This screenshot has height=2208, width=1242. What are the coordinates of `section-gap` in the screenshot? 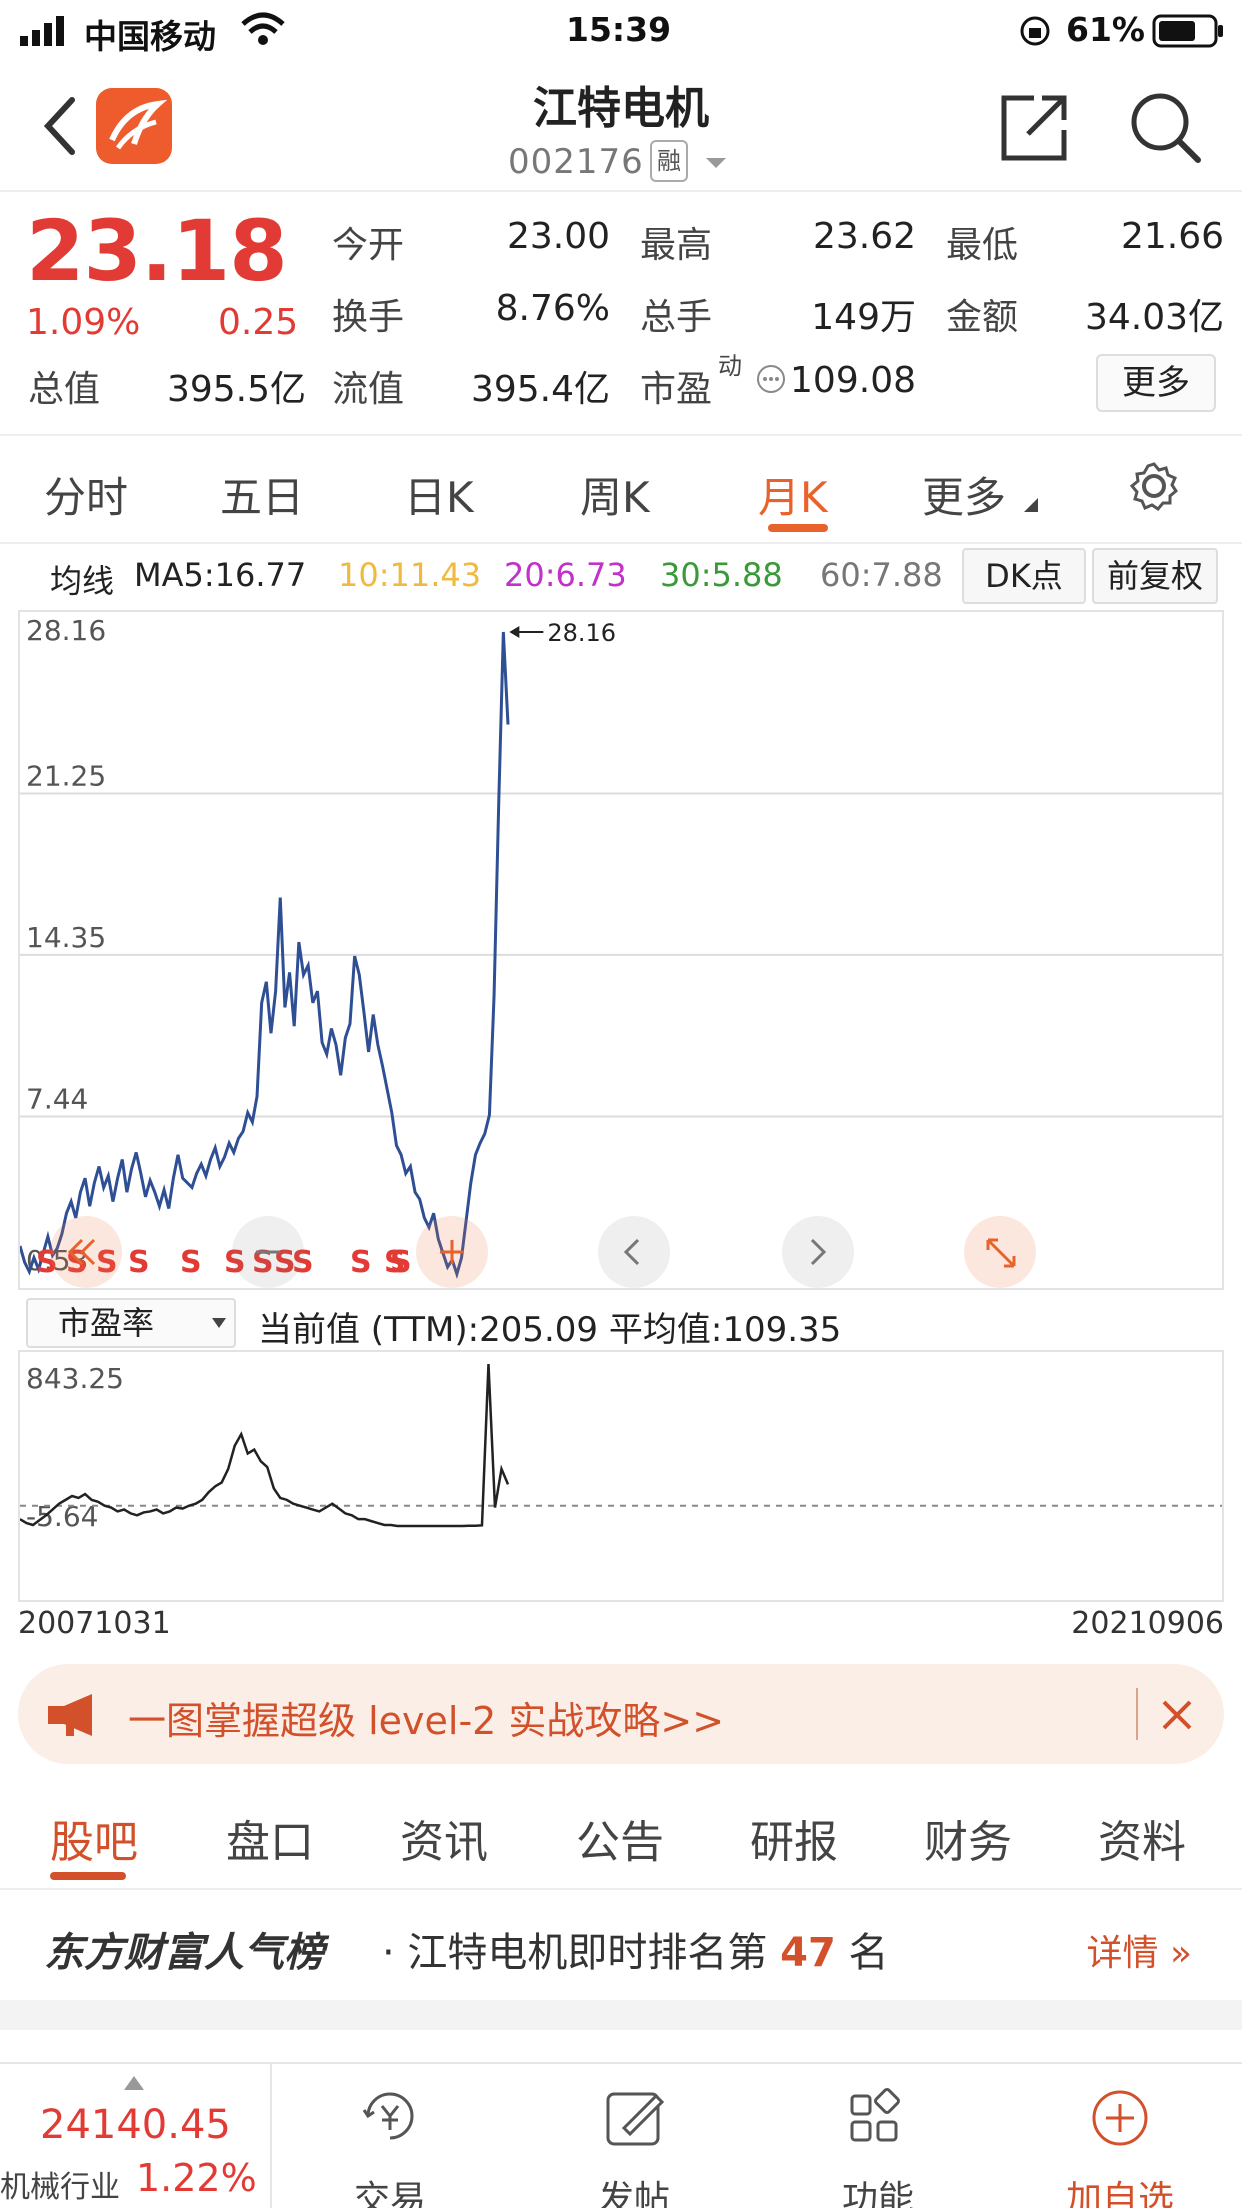 It's located at (621, 2015).